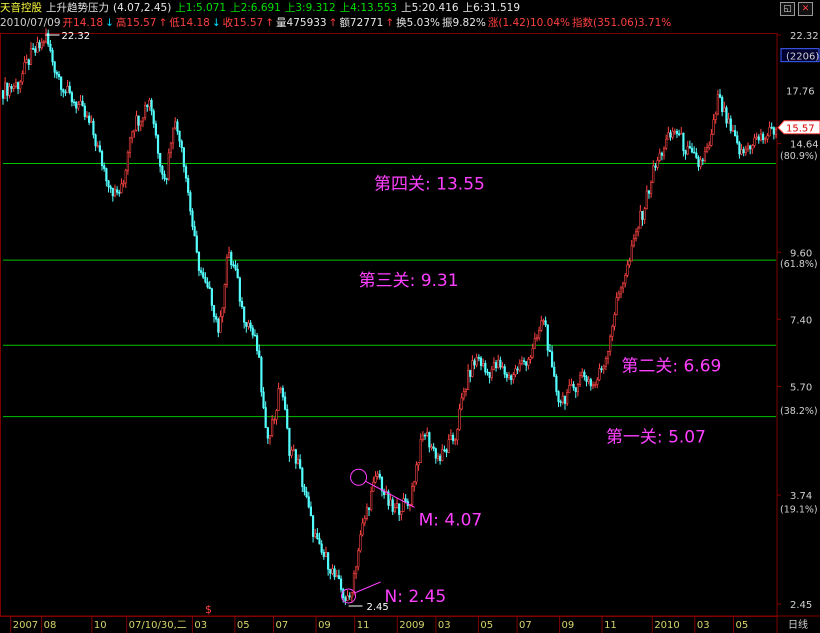  Describe the element at coordinates (799, 411) in the screenshot. I see `percent-label: (38.2%)` at that location.